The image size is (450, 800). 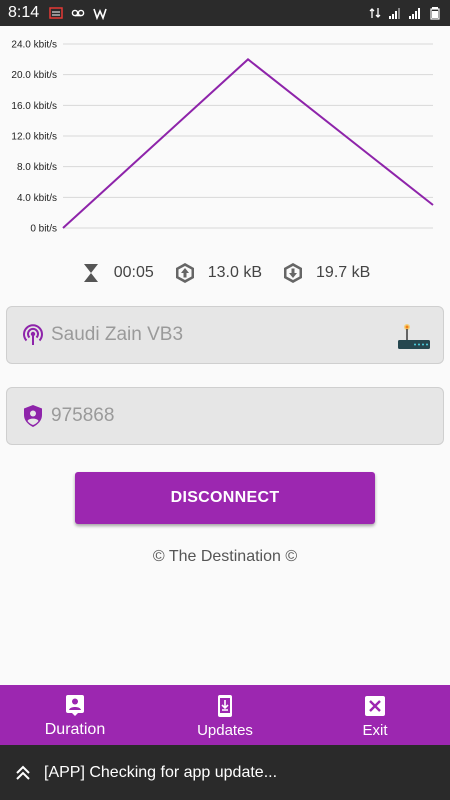 I want to click on status-bar: 8:14, so click(x=225, y=13).